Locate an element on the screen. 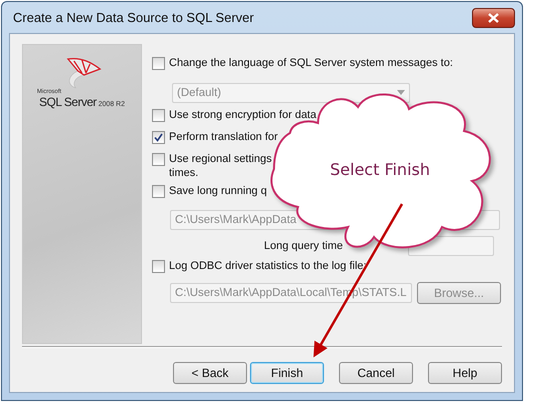  option-label: Change the language of SQL Server system messages to: is located at coordinates (311, 63).